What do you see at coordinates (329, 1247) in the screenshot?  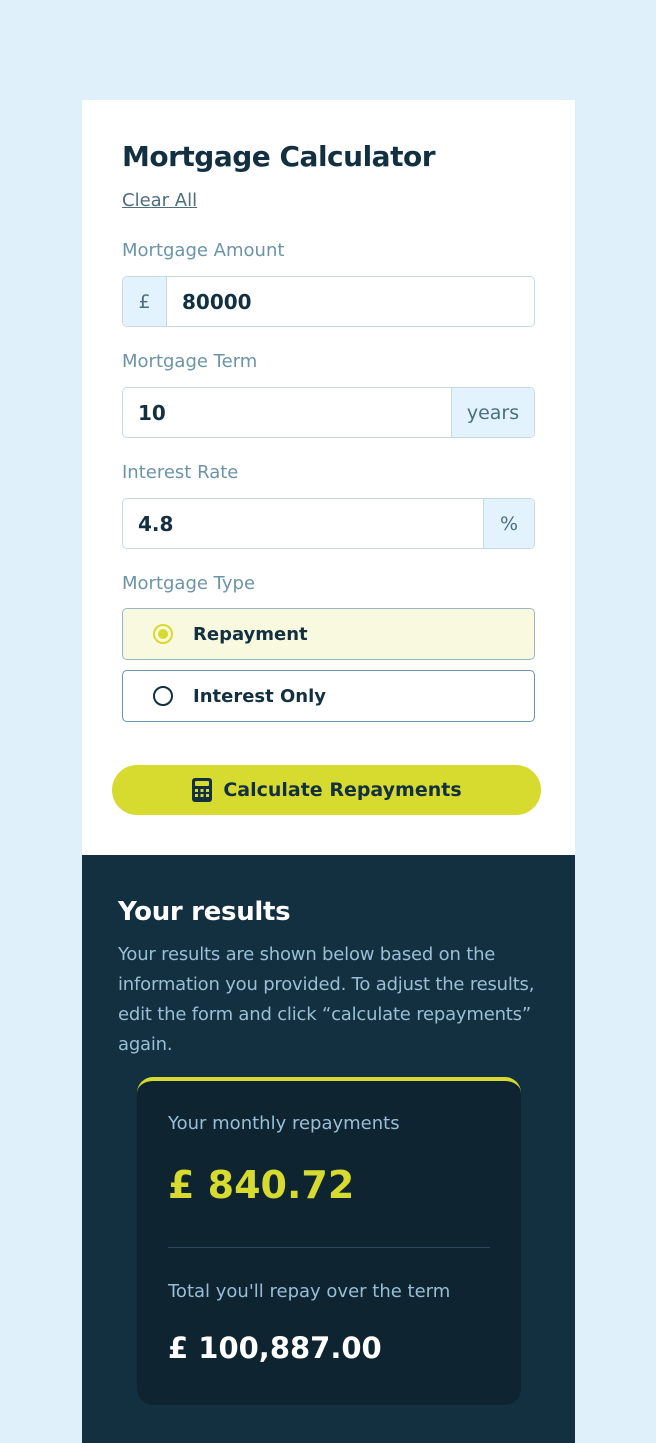 I see `summary-divider` at bounding box center [329, 1247].